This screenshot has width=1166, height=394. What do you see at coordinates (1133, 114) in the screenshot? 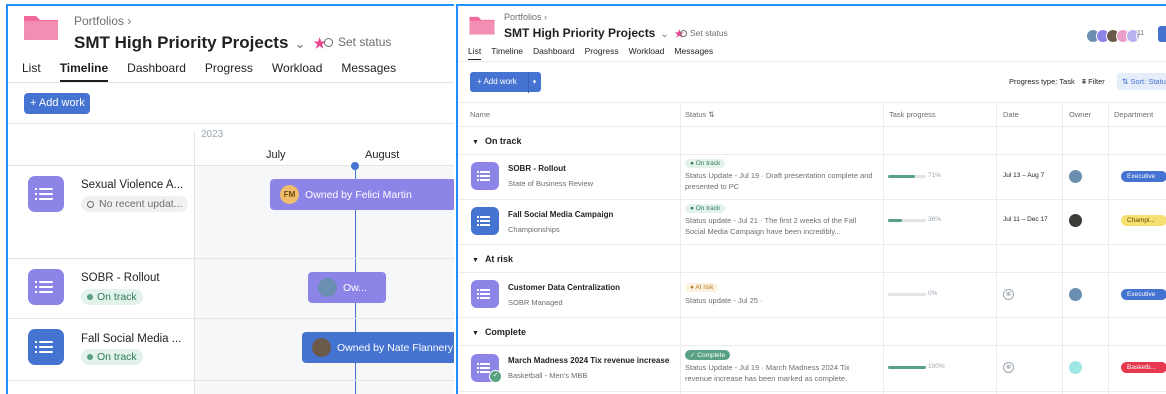
I see `column-header-department: Department` at bounding box center [1133, 114].